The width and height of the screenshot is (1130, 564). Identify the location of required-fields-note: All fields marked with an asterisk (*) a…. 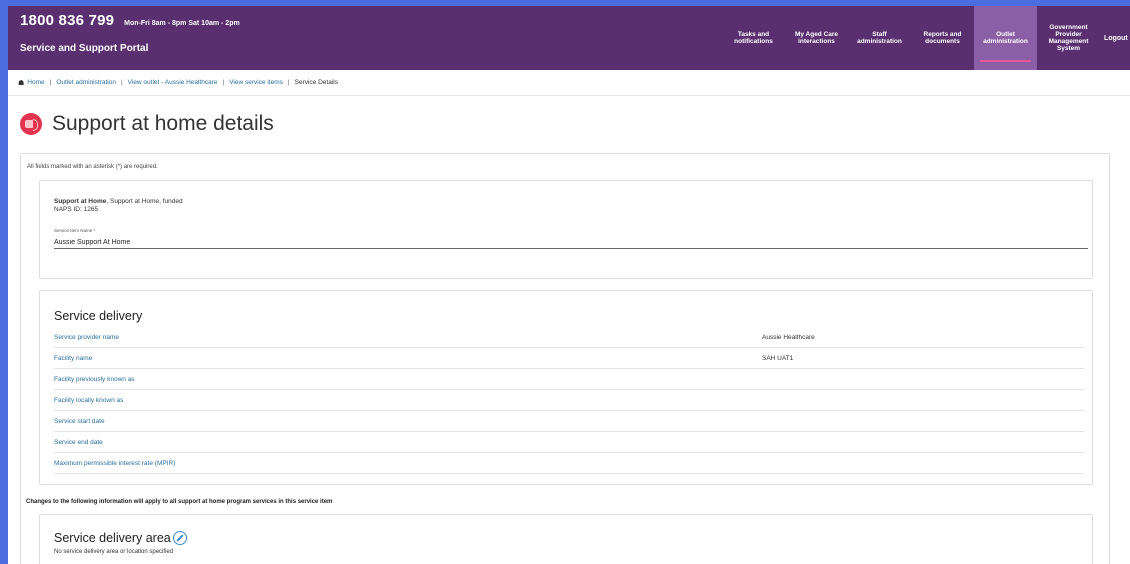
(92, 167).